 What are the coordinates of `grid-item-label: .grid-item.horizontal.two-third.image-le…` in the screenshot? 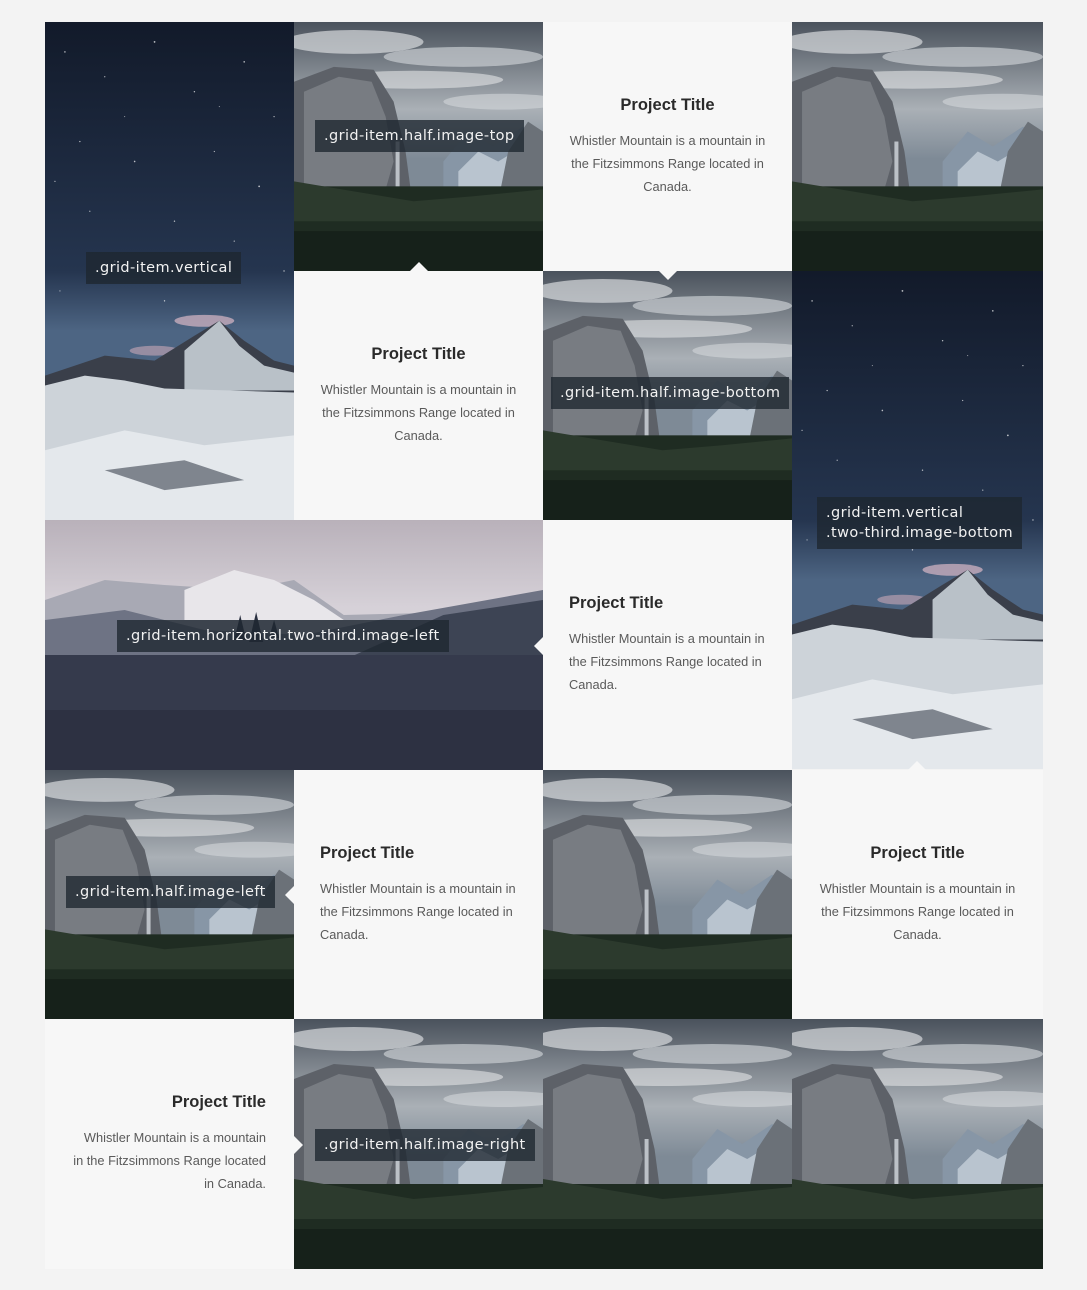 It's located at (283, 636).